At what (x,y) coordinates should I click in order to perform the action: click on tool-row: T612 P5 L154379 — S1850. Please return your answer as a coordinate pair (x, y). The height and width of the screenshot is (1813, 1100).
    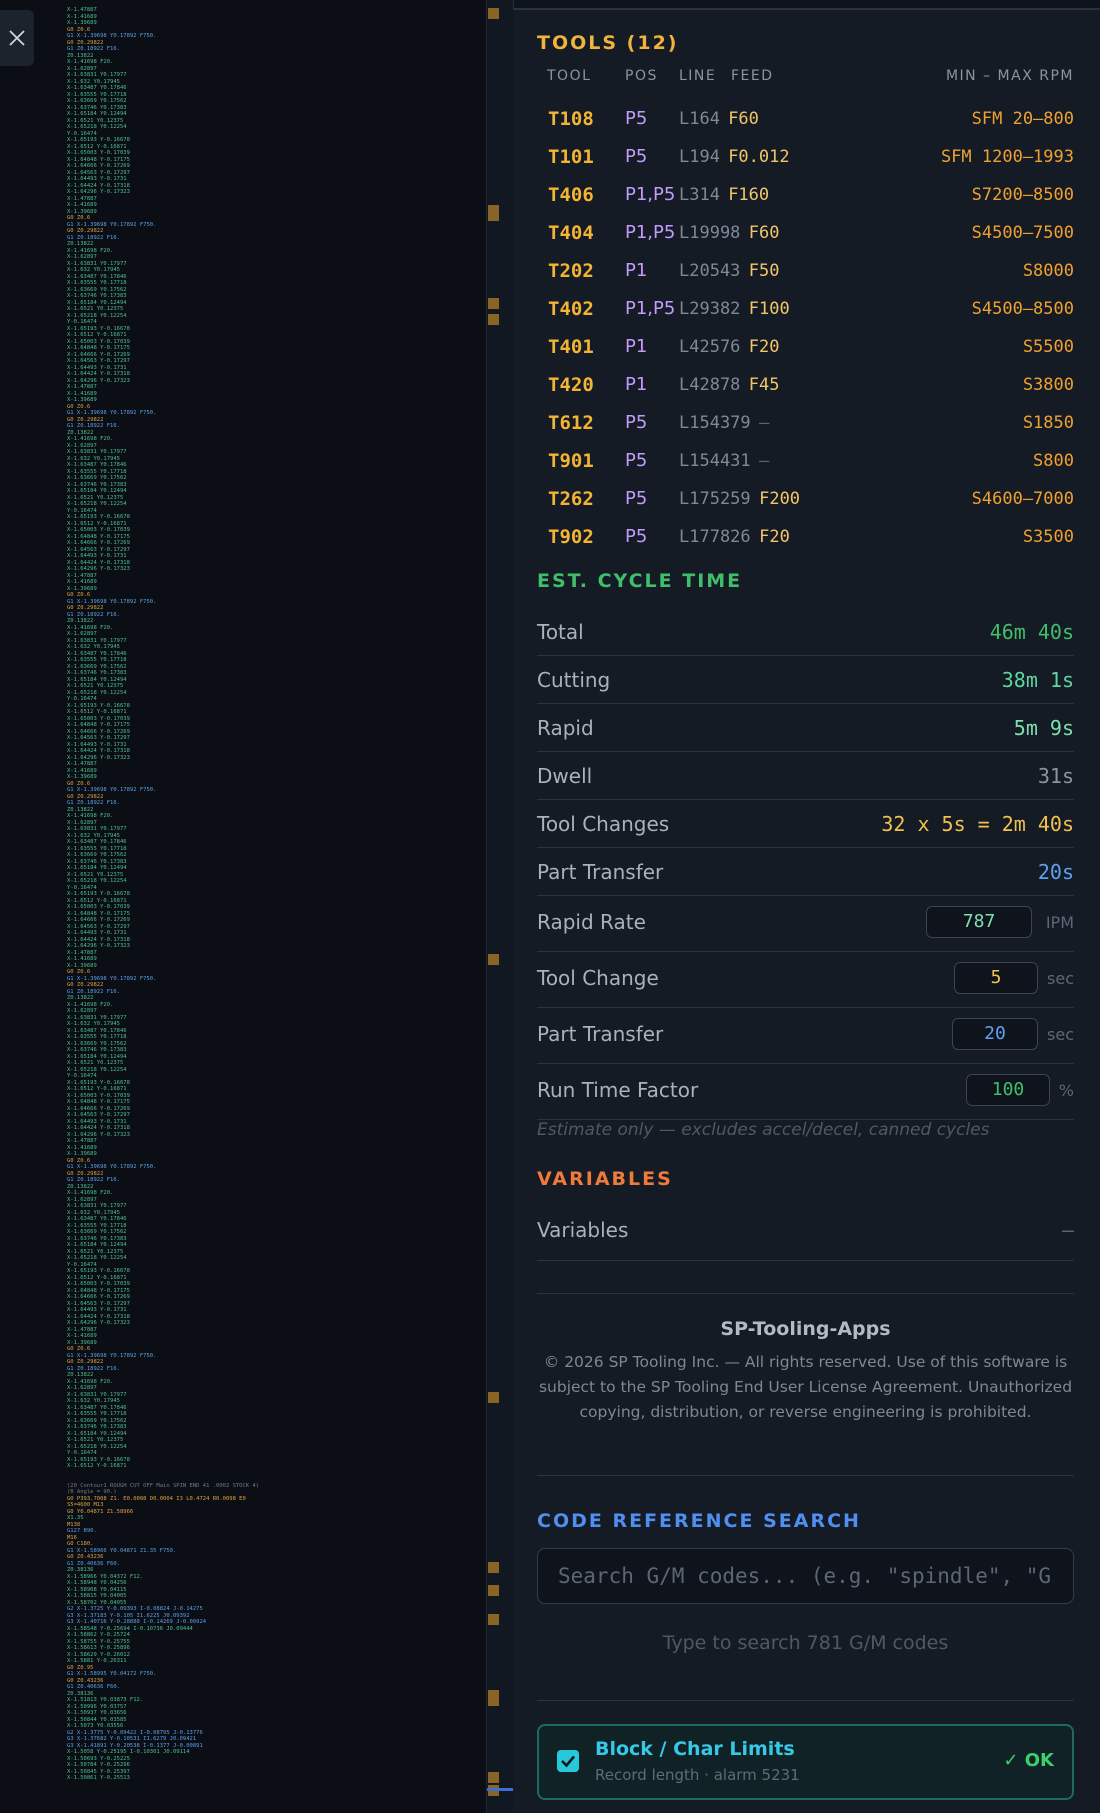
    Looking at the image, I should click on (805, 423).